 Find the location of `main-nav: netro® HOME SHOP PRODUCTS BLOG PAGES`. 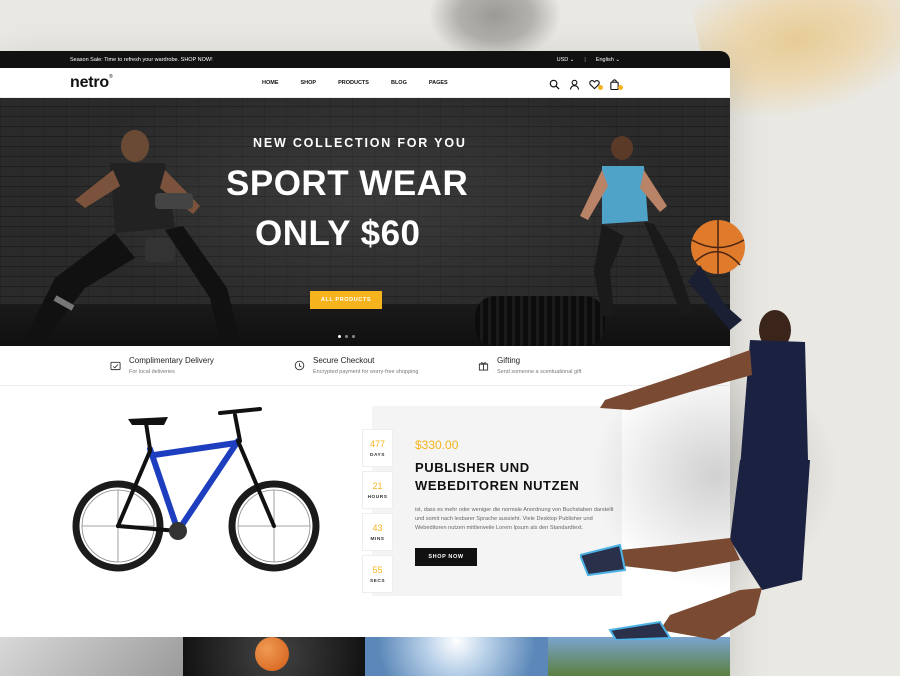

main-nav: netro® HOME SHOP PRODUCTS BLOG PAGES is located at coordinates (365, 83).